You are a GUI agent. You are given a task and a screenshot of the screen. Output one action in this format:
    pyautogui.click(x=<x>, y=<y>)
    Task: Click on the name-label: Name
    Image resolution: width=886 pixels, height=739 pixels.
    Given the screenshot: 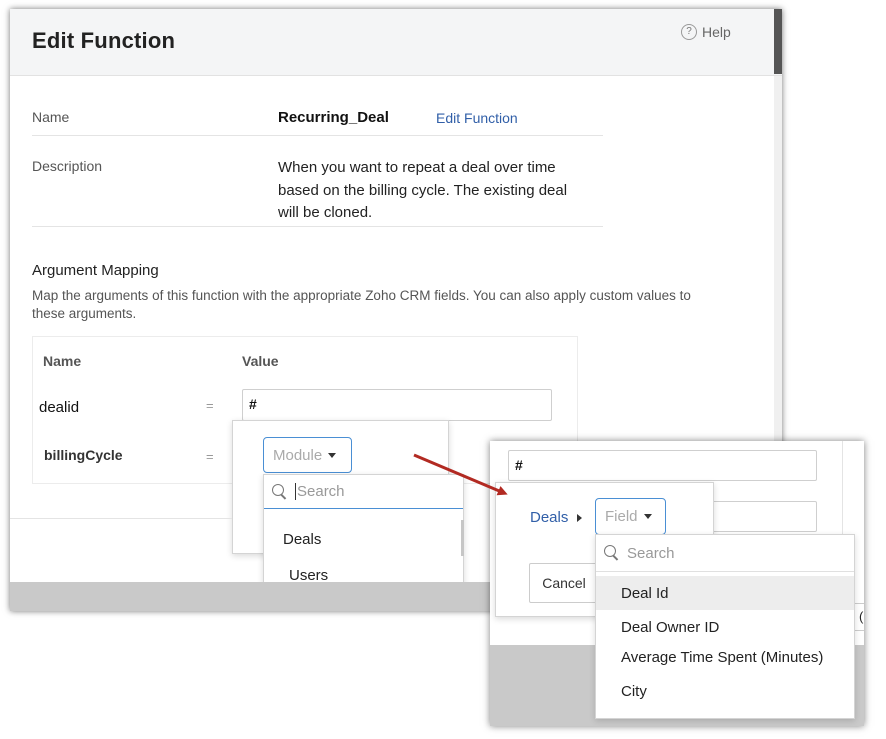 What is the action you would take?
    pyautogui.click(x=51, y=117)
    